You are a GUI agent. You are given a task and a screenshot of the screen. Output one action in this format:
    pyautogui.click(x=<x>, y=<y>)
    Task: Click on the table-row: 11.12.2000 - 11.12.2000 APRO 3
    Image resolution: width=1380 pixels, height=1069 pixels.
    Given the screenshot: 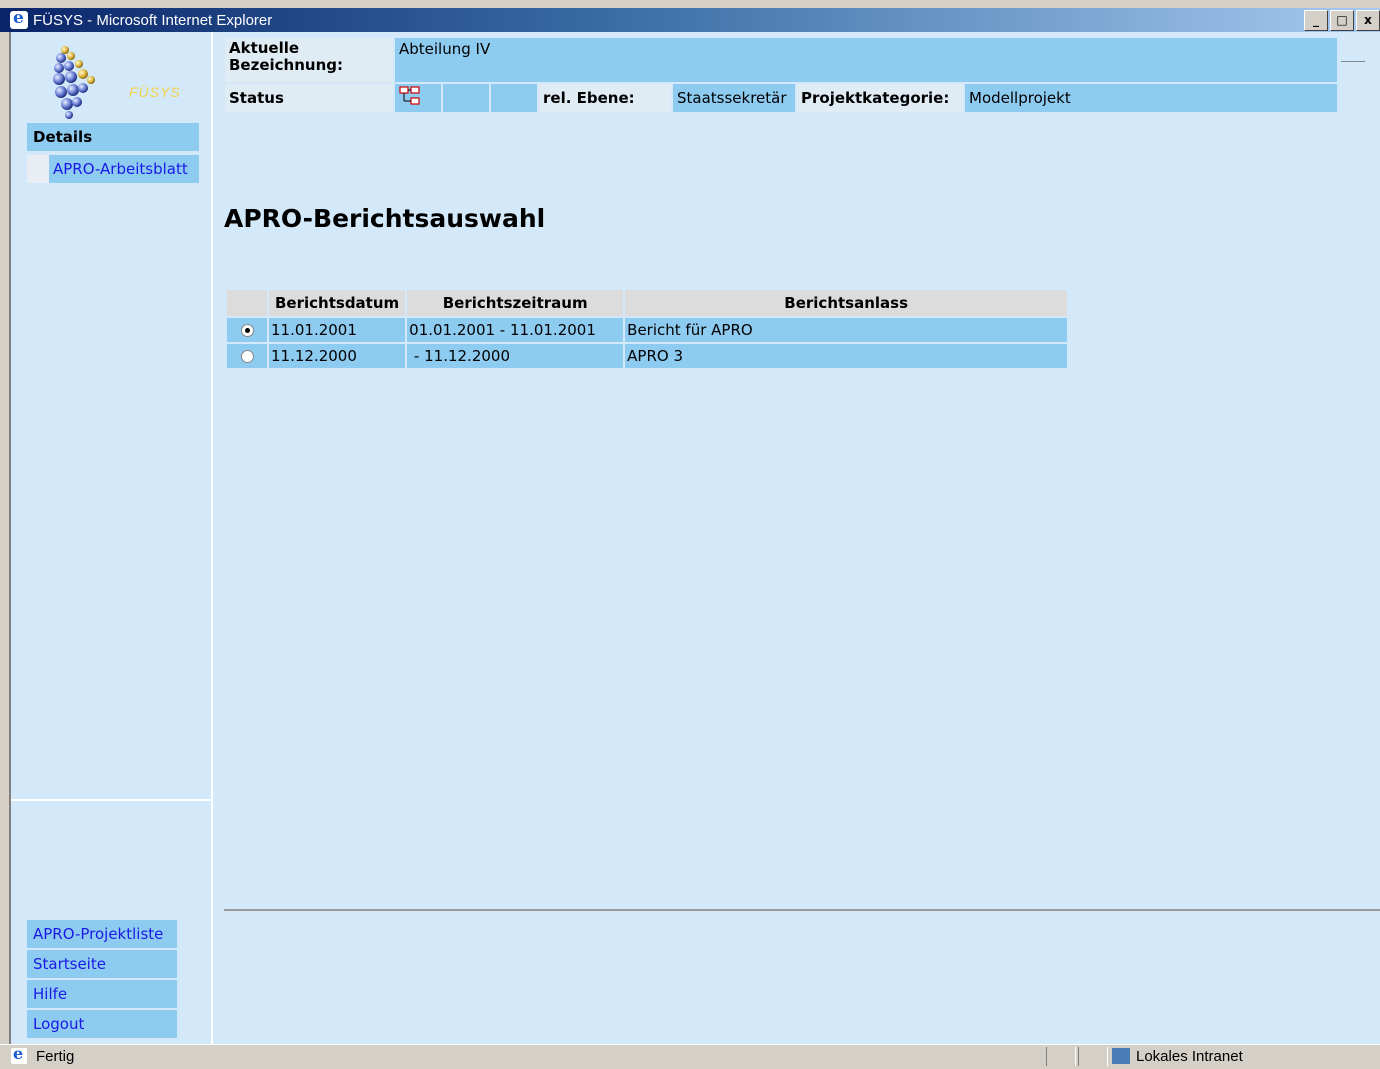 What is the action you would take?
    pyautogui.click(x=647, y=356)
    